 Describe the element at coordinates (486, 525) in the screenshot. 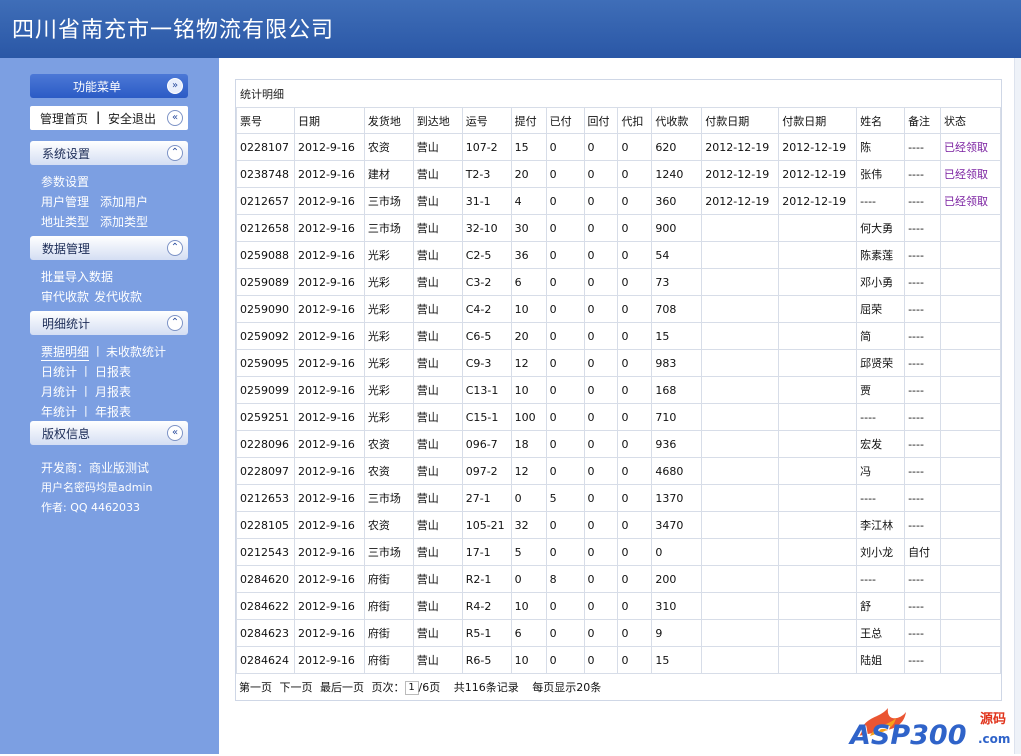

I see `table-cell: 105-21` at that location.